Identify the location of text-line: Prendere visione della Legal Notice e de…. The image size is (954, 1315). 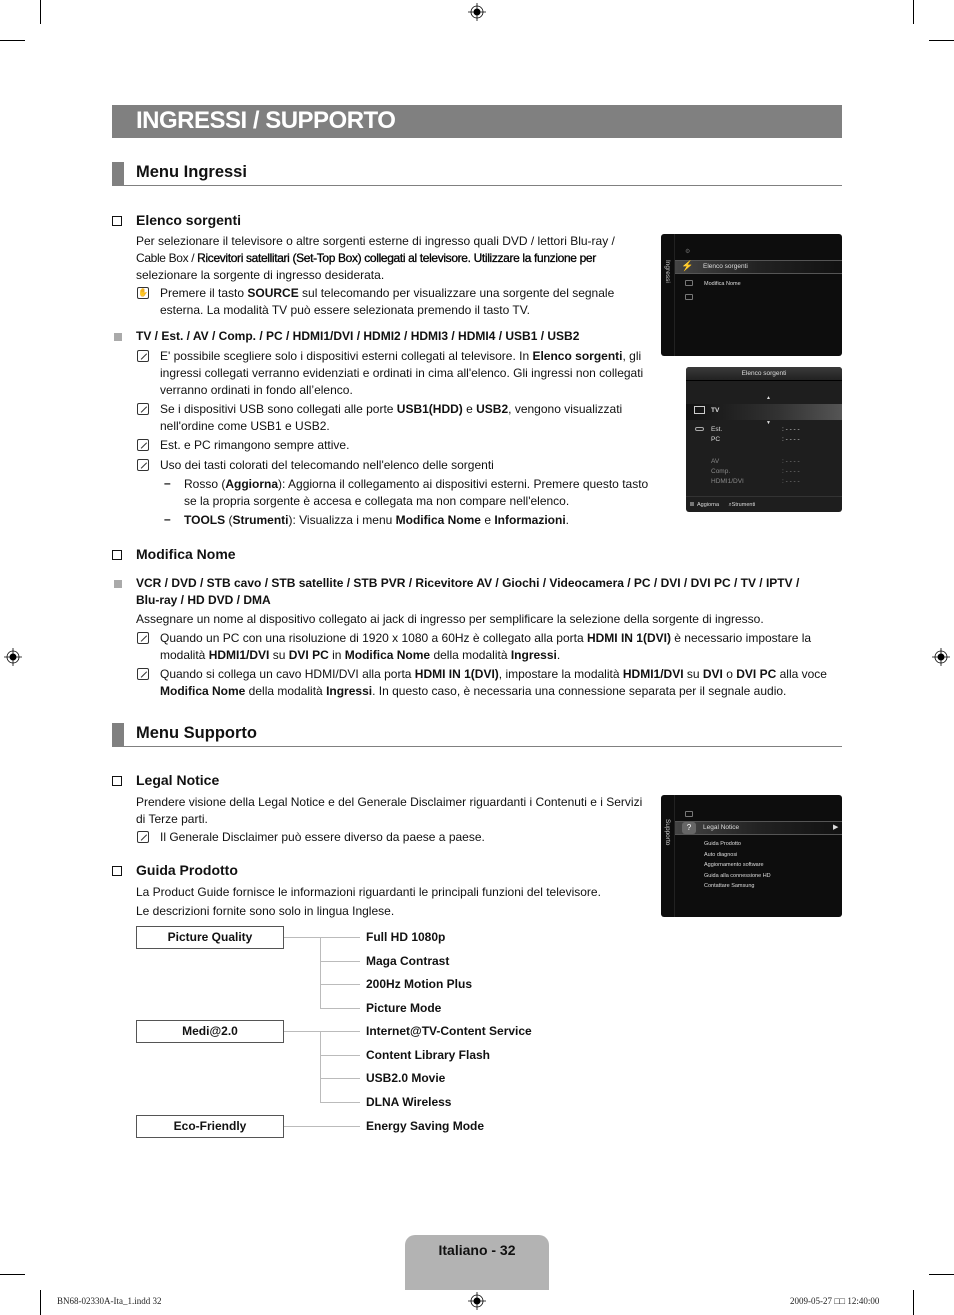
(389, 802).